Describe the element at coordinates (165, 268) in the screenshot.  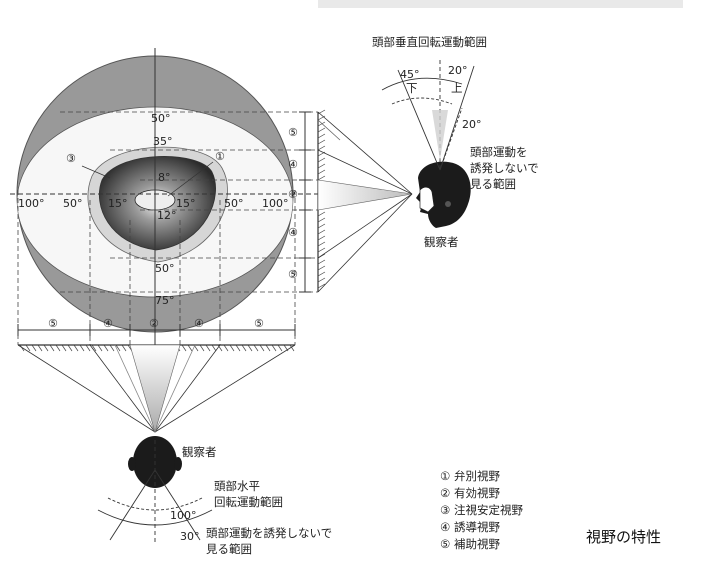
I see `angle-bottom-50: 50°` at that location.